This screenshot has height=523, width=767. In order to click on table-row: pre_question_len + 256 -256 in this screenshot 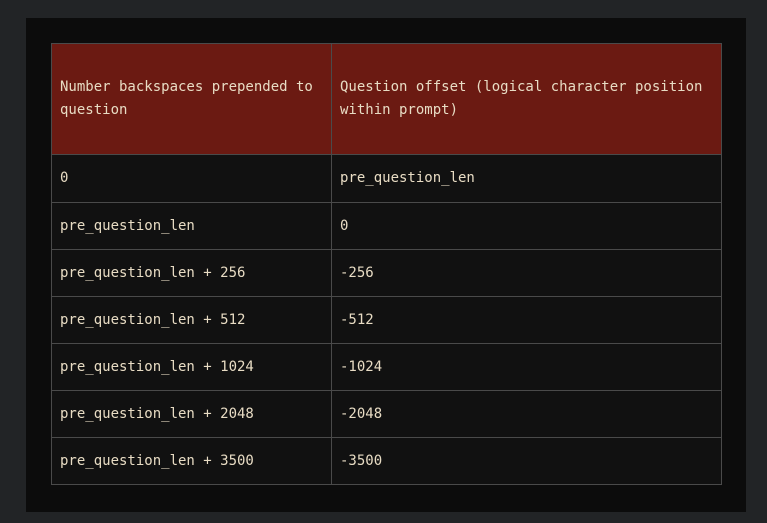, I will do `click(386, 273)`.